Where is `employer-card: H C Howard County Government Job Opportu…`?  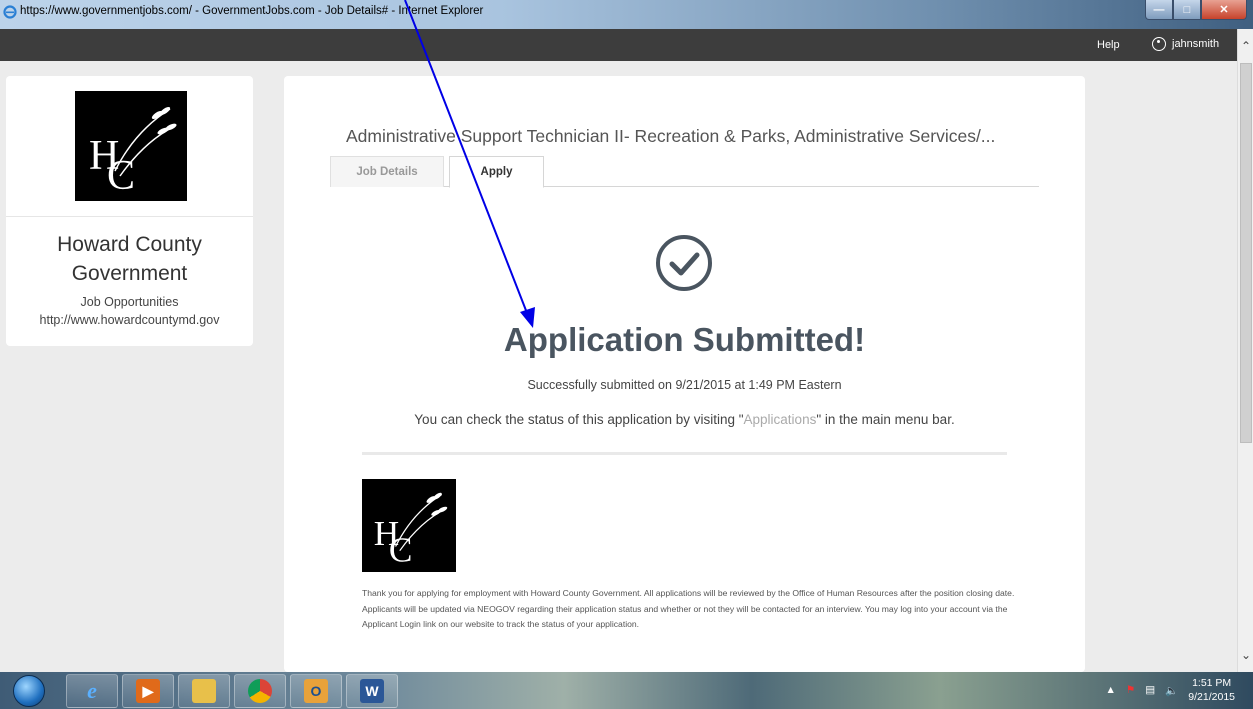
employer-card: H C Howard County Government Job Opportu… is located at coordinates (129, 211).